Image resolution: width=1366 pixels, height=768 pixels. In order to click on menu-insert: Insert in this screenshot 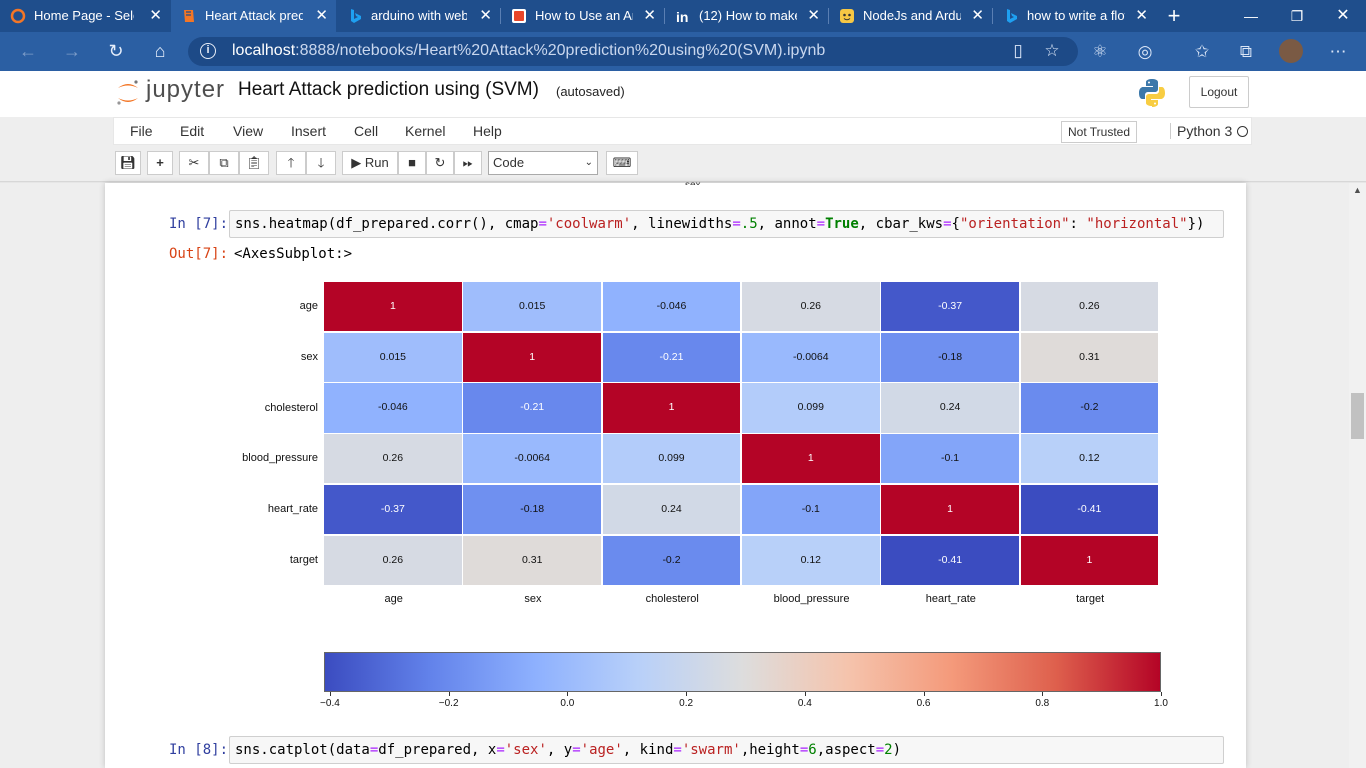, I will do `click(308, 131)`.